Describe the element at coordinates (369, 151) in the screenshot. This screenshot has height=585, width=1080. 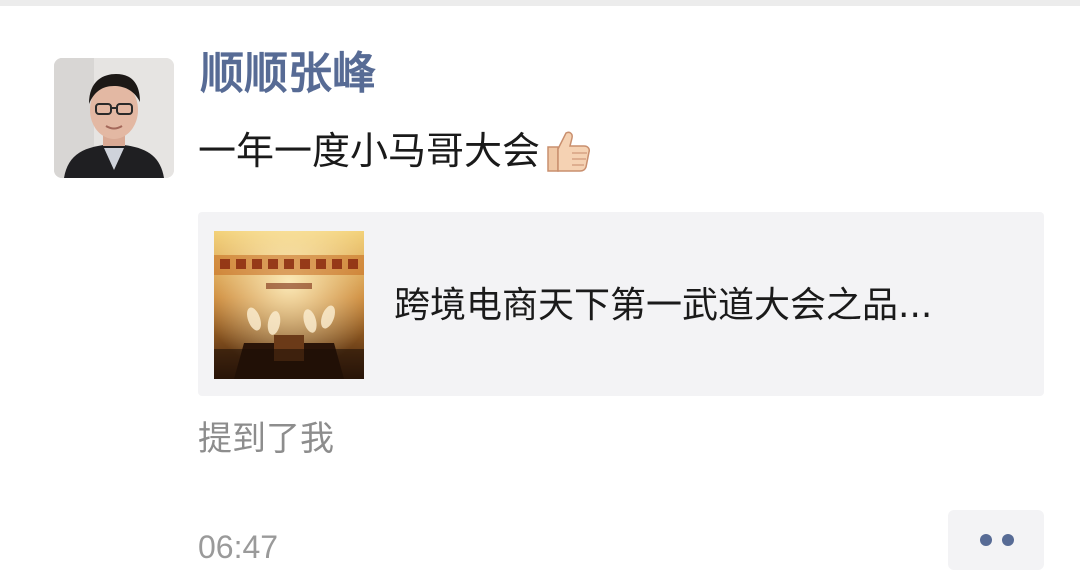
I see `post-message: 一年一度小马哥大会` at that location.